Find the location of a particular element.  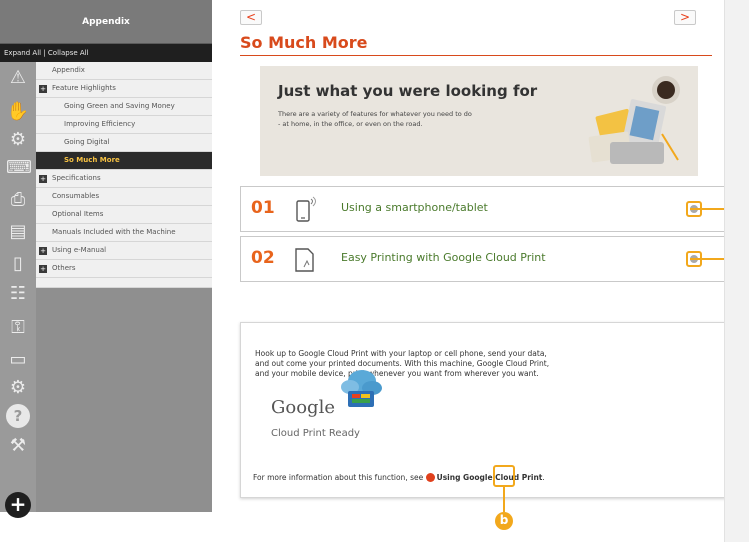

prev-page-button: < is located at coordinates (251, 17).